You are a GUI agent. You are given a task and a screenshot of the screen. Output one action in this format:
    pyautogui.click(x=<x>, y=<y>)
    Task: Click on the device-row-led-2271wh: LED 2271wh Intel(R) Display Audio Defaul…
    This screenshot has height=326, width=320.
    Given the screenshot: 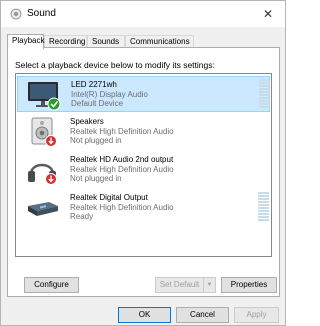 What is the action you would take?
    pyautogui.click(x=143, y=94)
    